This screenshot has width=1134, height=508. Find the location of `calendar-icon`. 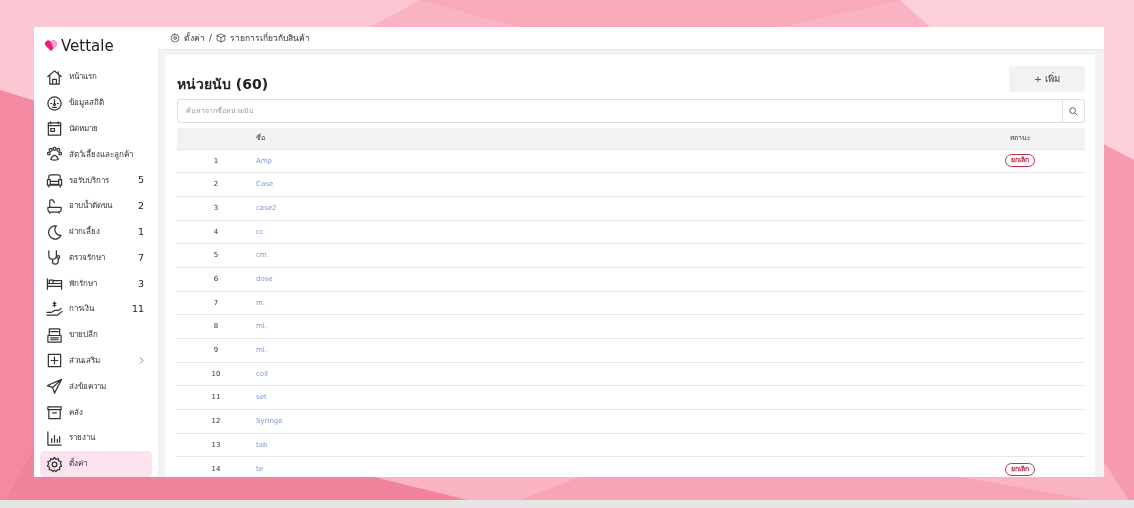

calendar-icon is located at coordinates (54, 129).